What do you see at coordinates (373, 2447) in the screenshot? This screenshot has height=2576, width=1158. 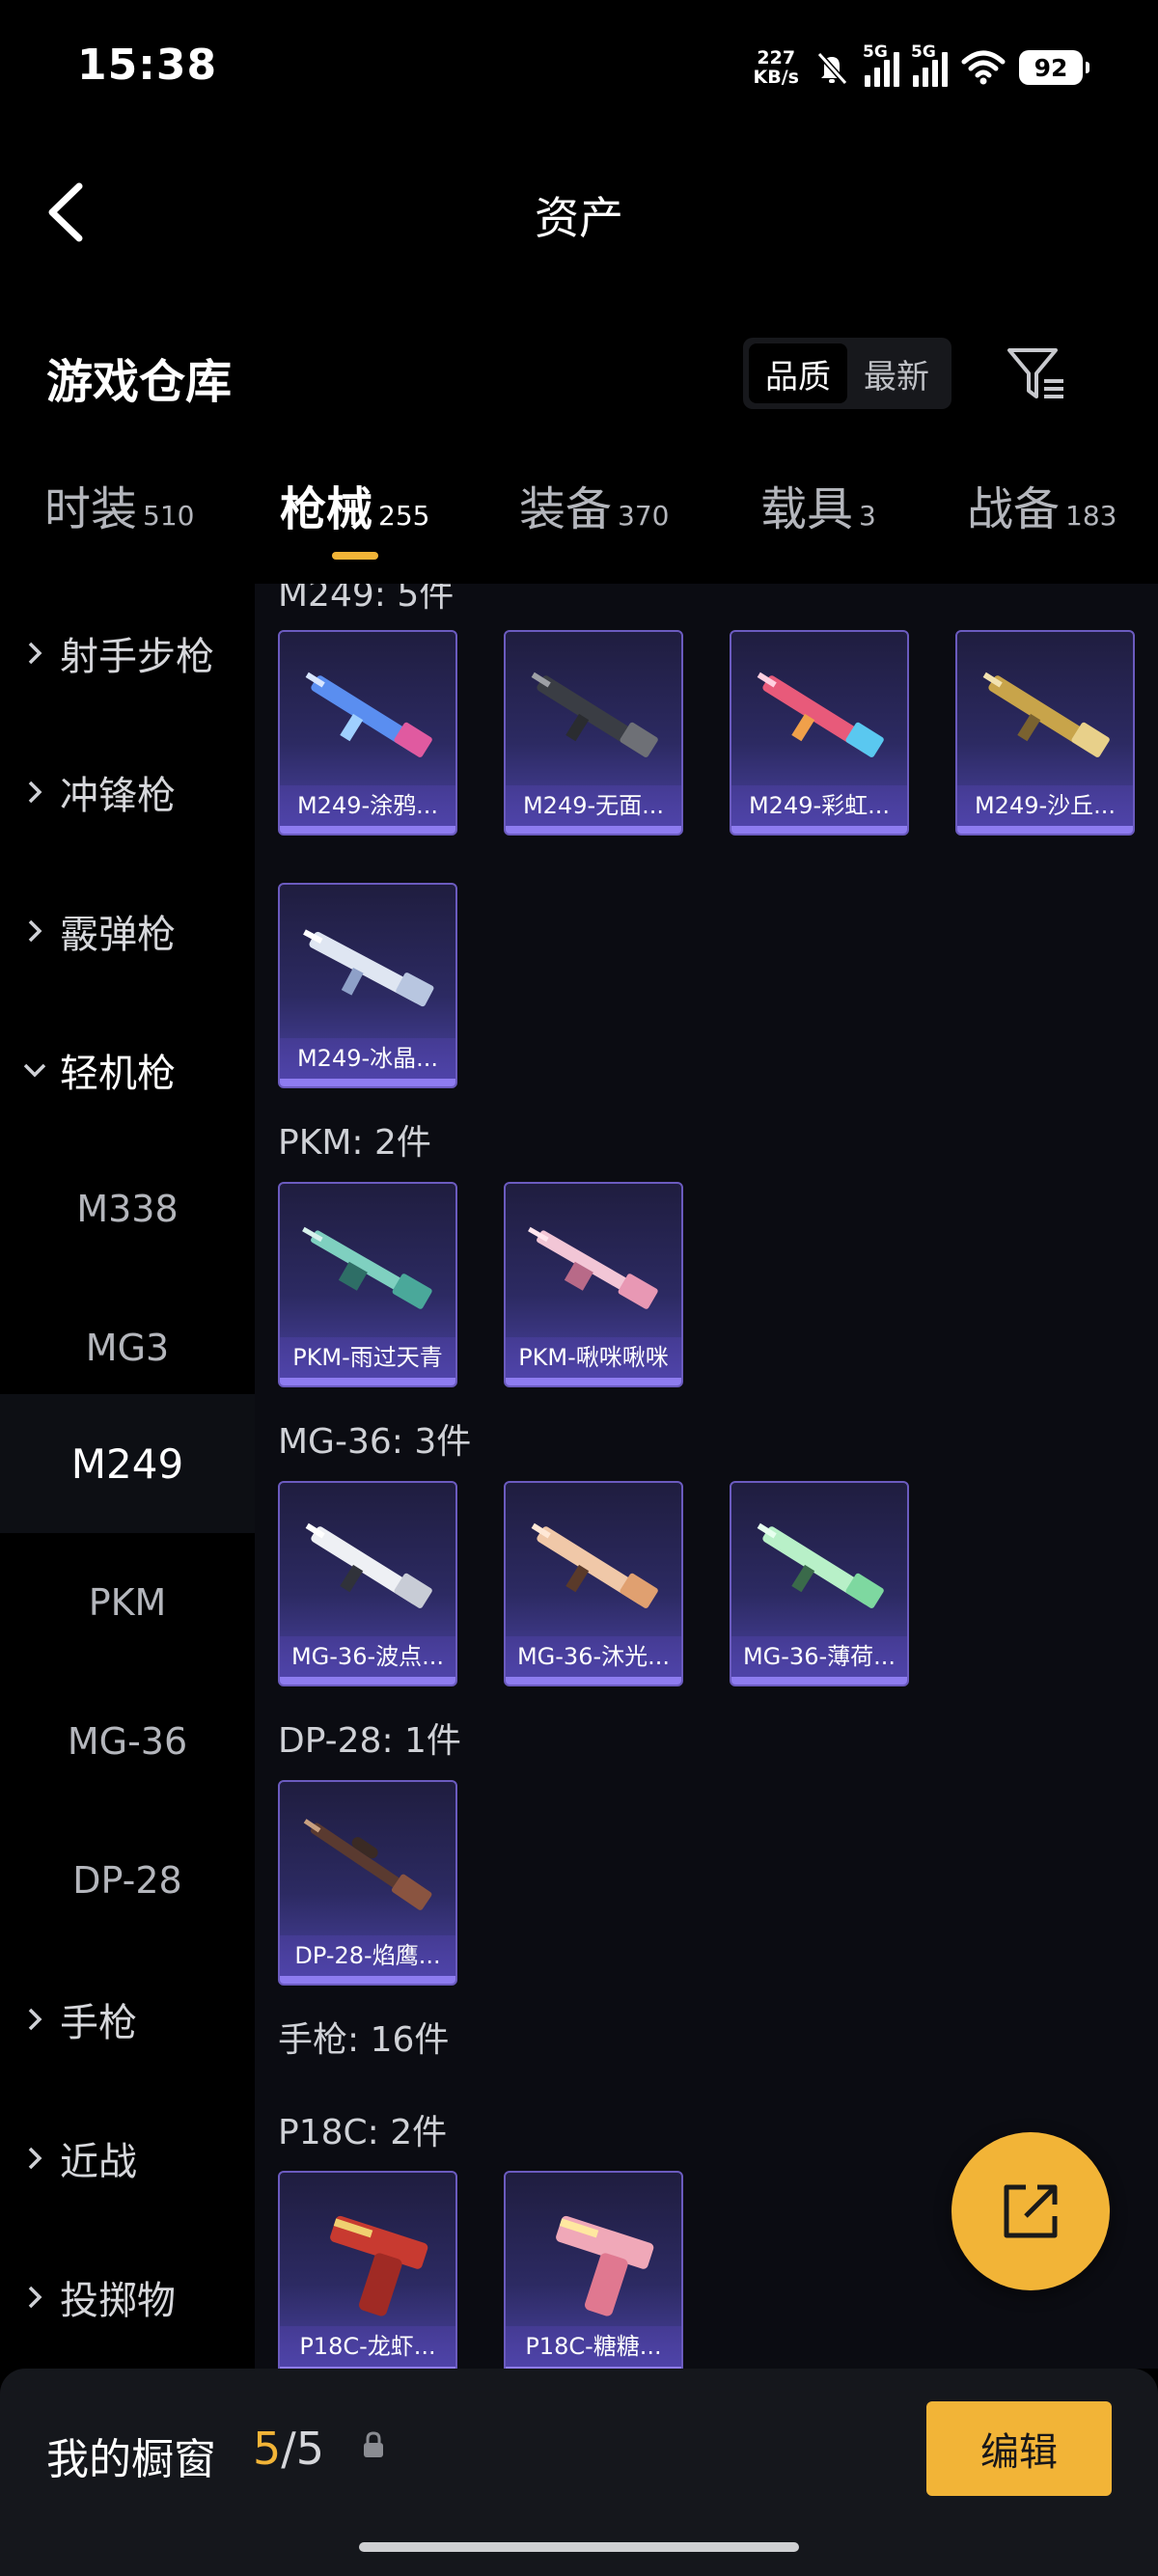 I see `lock-icon` at bounding box center [373, 2447].